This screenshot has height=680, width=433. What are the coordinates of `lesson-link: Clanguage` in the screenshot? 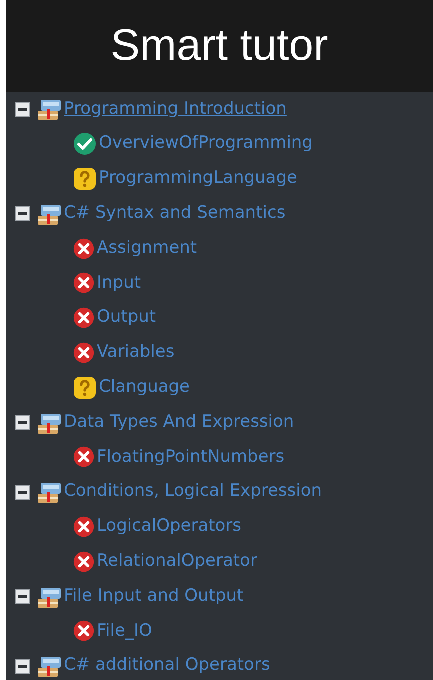 It's located at (144, 388).